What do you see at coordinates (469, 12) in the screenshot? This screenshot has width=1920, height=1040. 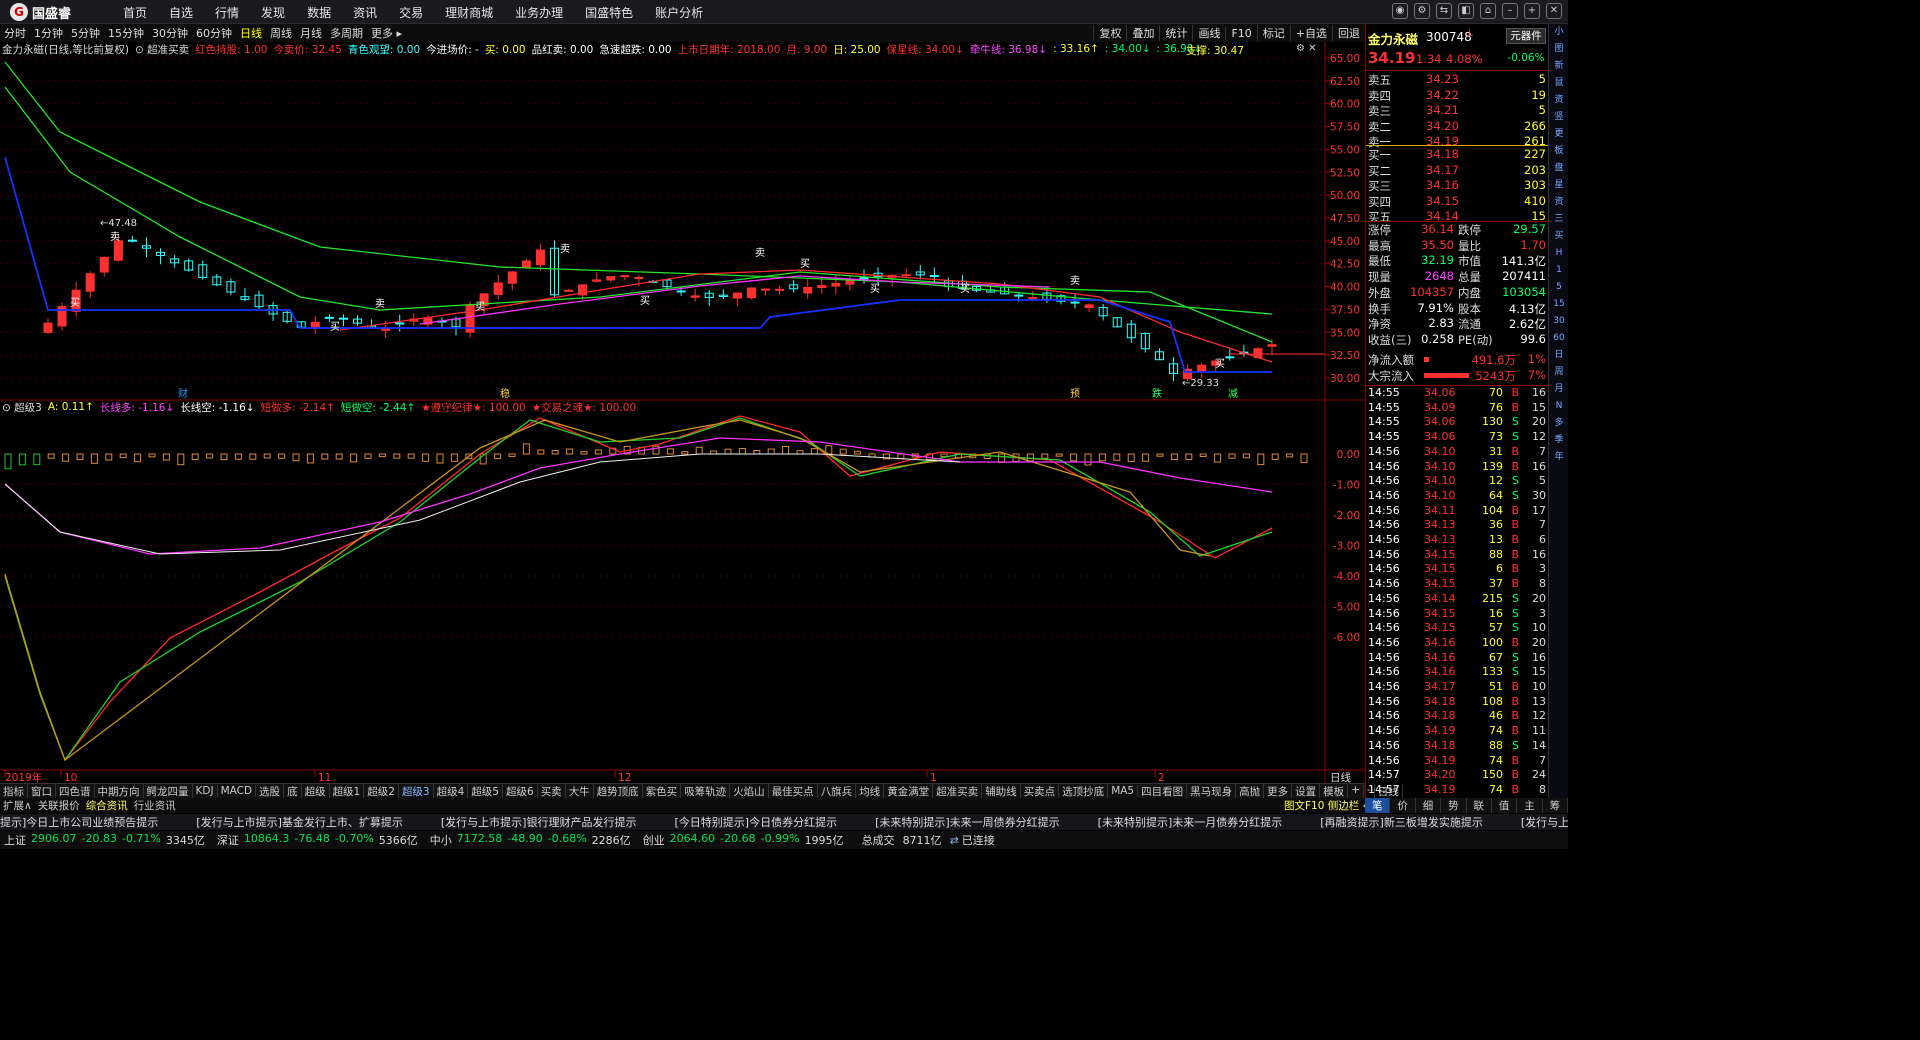 I see `menu-item-7: 理财商城` at bounding box center [469, 12].